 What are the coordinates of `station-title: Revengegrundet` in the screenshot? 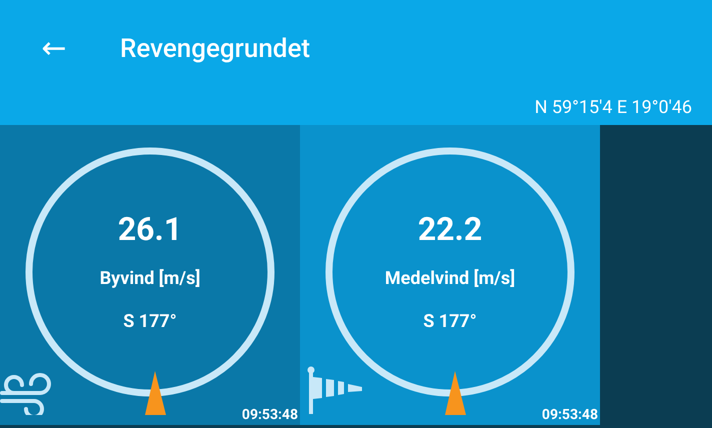 It's located at (215, 49).